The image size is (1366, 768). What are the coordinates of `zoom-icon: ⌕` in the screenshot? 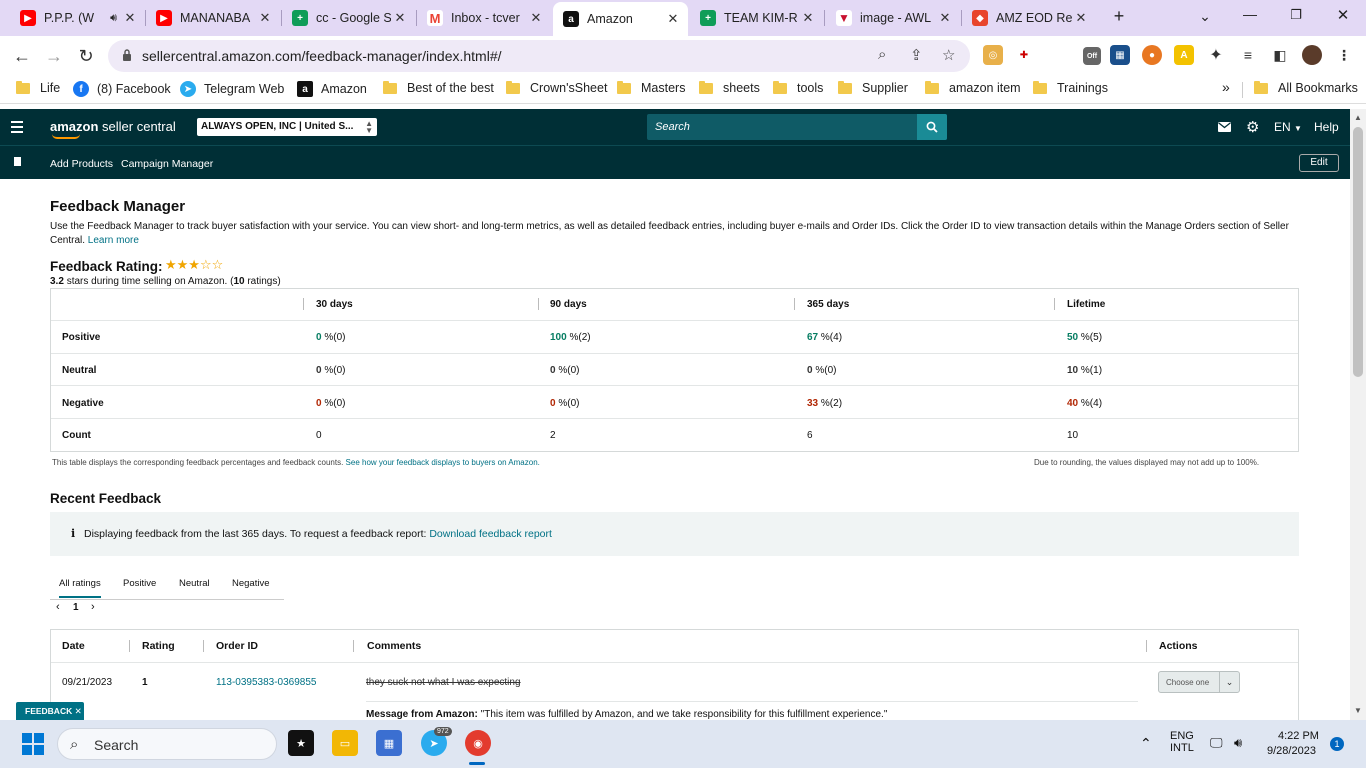 It's located at (882, 54).